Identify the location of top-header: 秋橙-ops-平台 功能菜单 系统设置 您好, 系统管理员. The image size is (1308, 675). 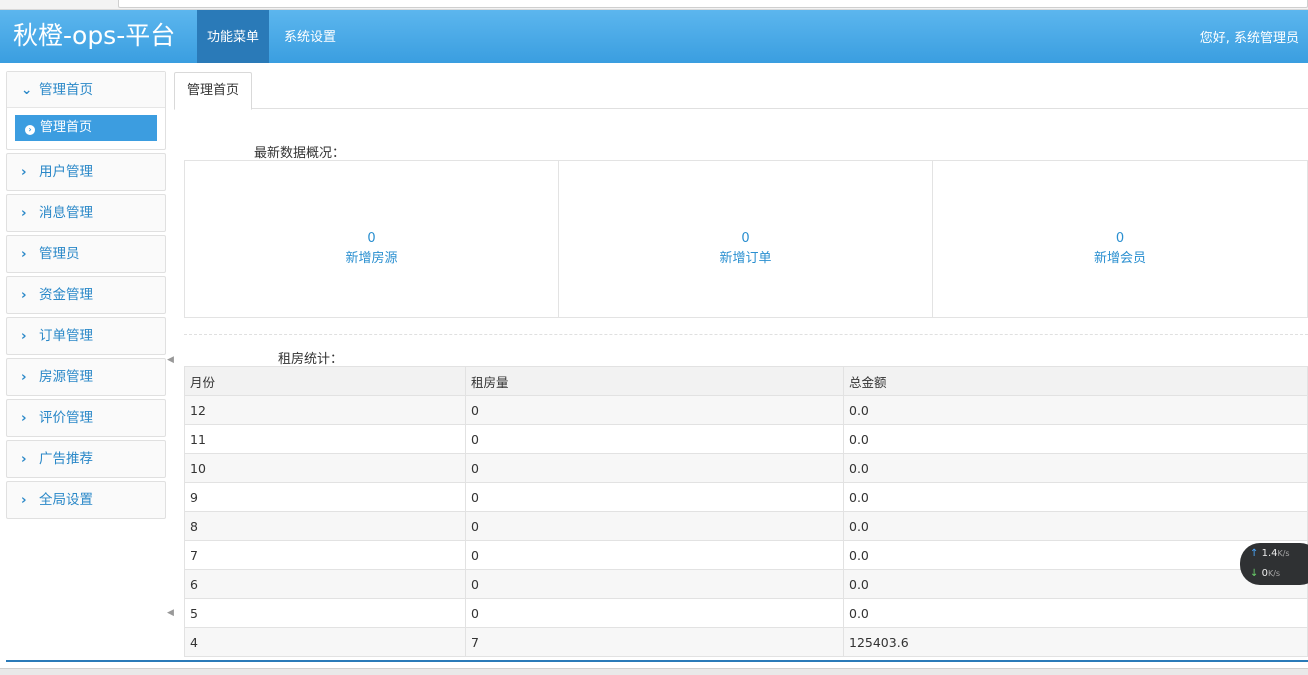
(654, 36).